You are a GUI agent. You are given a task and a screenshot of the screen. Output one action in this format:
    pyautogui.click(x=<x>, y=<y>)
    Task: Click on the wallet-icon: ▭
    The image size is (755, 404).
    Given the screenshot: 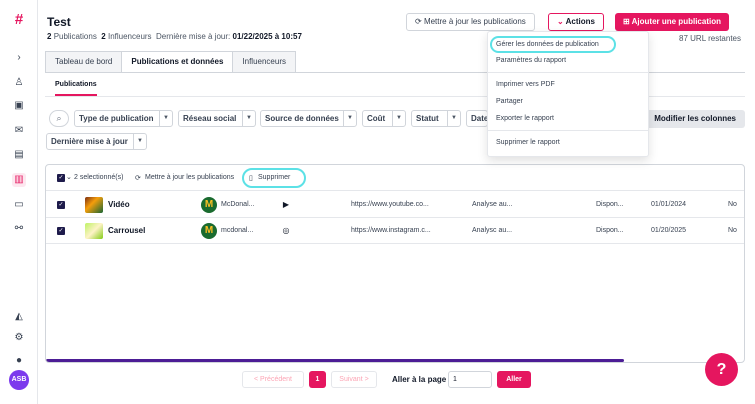 What is the action you would take?
    pyautogui.click(x=19, y=205)
    